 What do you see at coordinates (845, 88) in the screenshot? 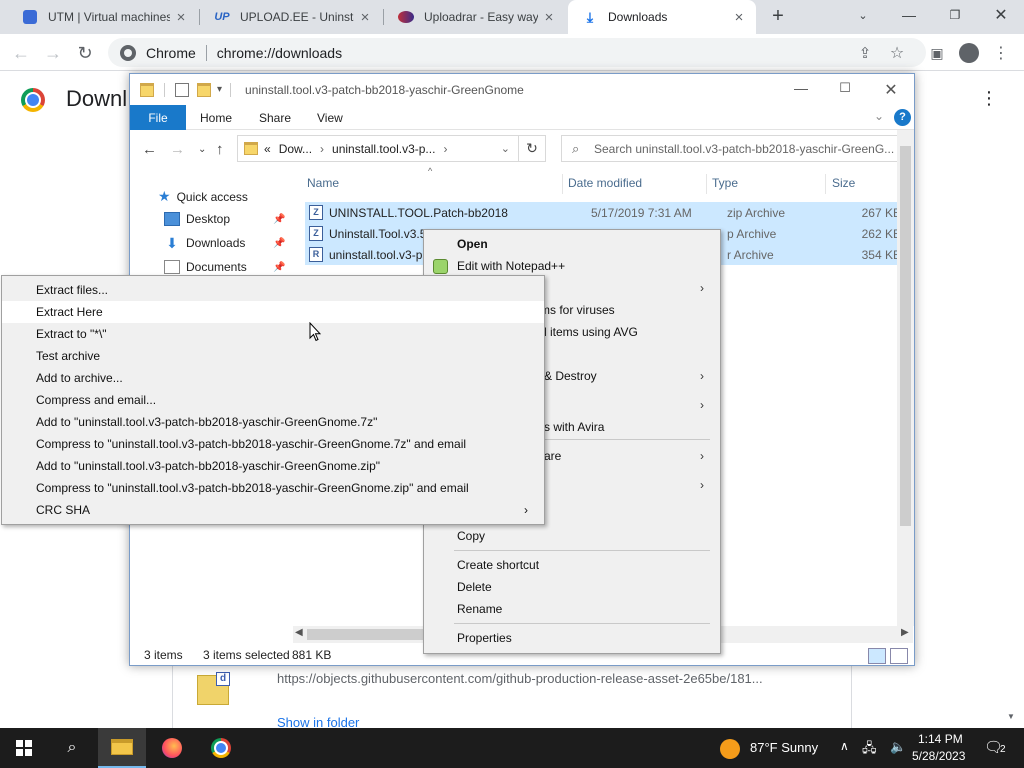
I see `maximize-button: ☐` at bounding box center [845, 88].